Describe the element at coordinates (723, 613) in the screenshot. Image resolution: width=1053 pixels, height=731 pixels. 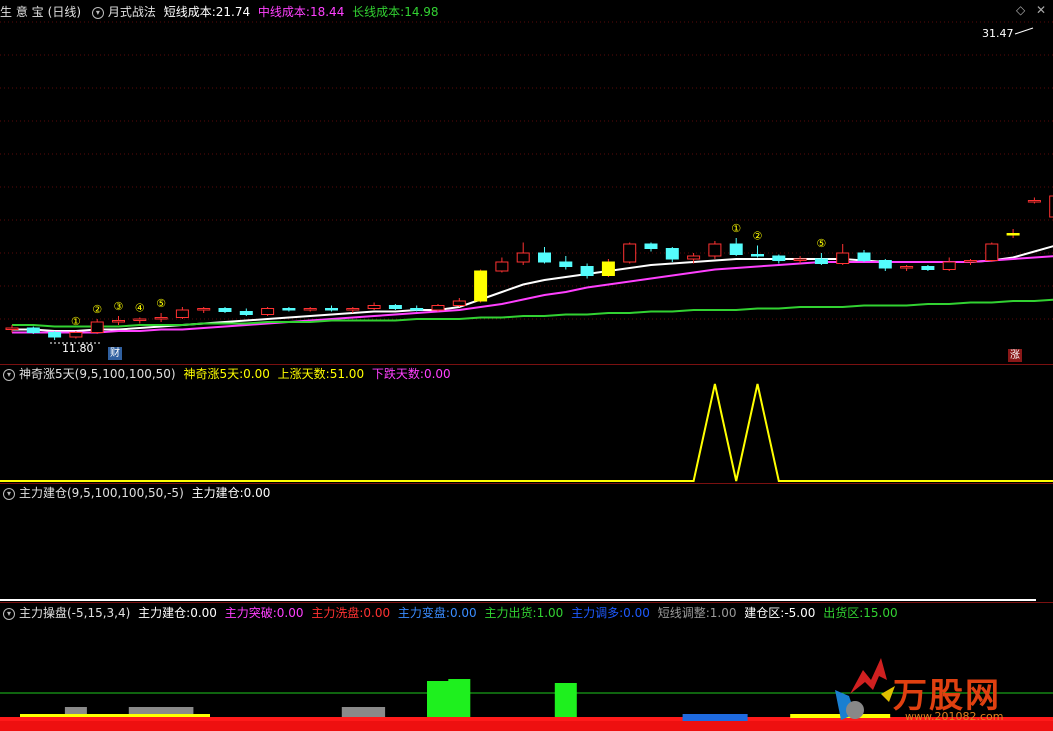
I see `op-adjust-value: 1.00` at that location.